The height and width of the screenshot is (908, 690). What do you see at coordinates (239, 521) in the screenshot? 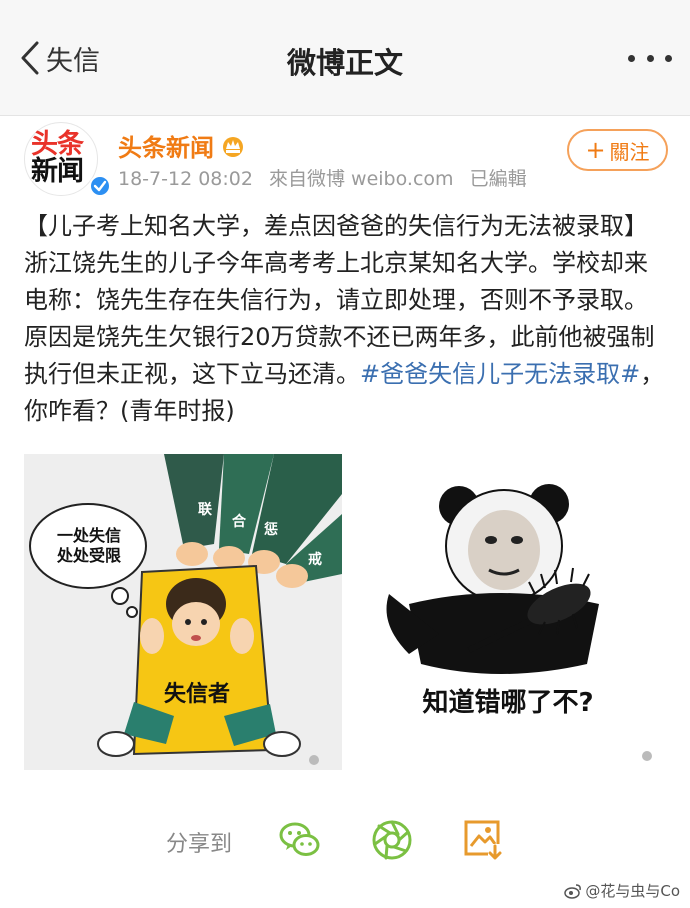
I see `sleeve-label: 合` at bounding box center [239, 521].